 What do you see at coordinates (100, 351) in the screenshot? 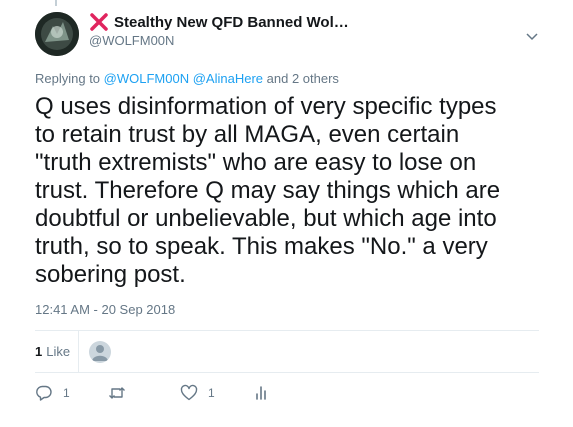
I see `liker-avatar` at bounding box center [100, 351].